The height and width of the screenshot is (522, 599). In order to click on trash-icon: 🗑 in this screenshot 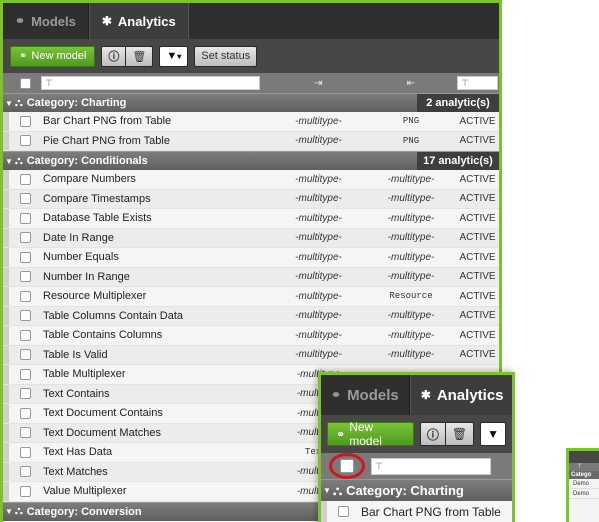, I will do `click(459, 434)`.